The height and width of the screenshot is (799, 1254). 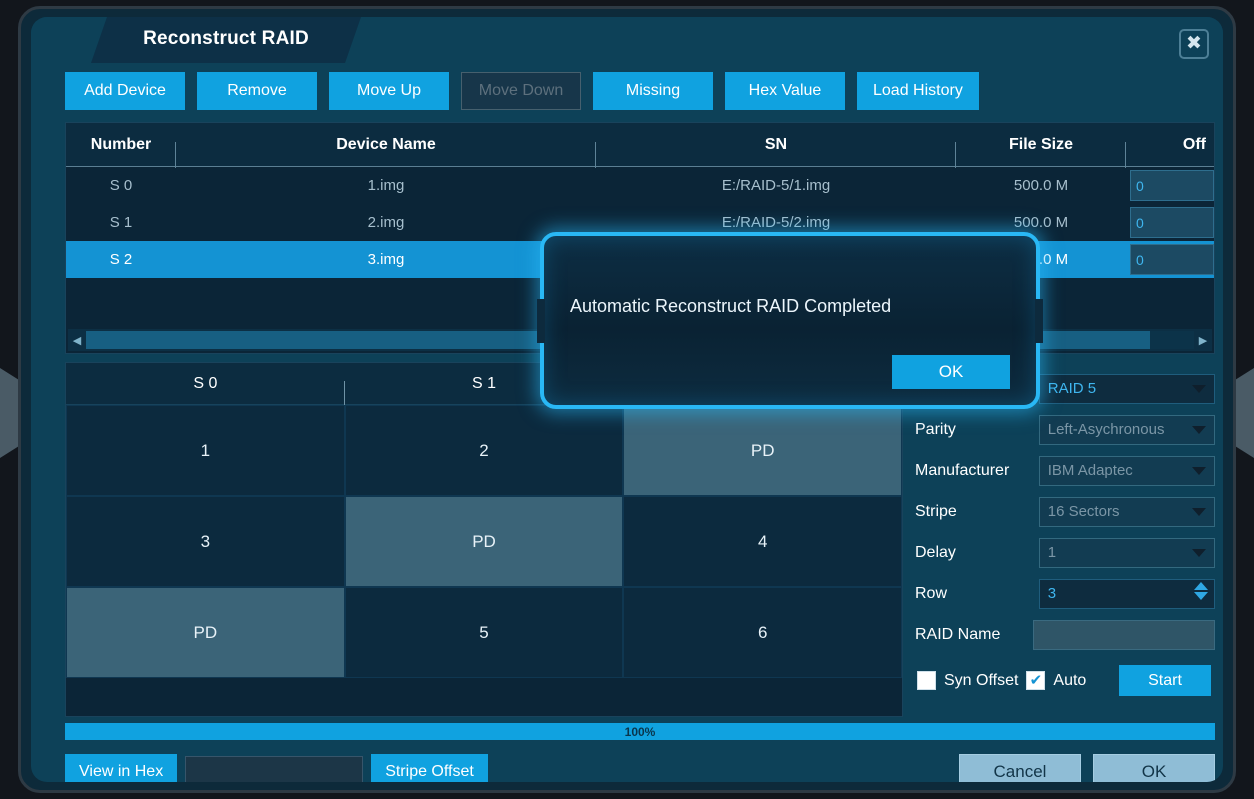 I want to click on tab-reconstruct-raid: Reconstruct RAID, so click(x=226, y=40).